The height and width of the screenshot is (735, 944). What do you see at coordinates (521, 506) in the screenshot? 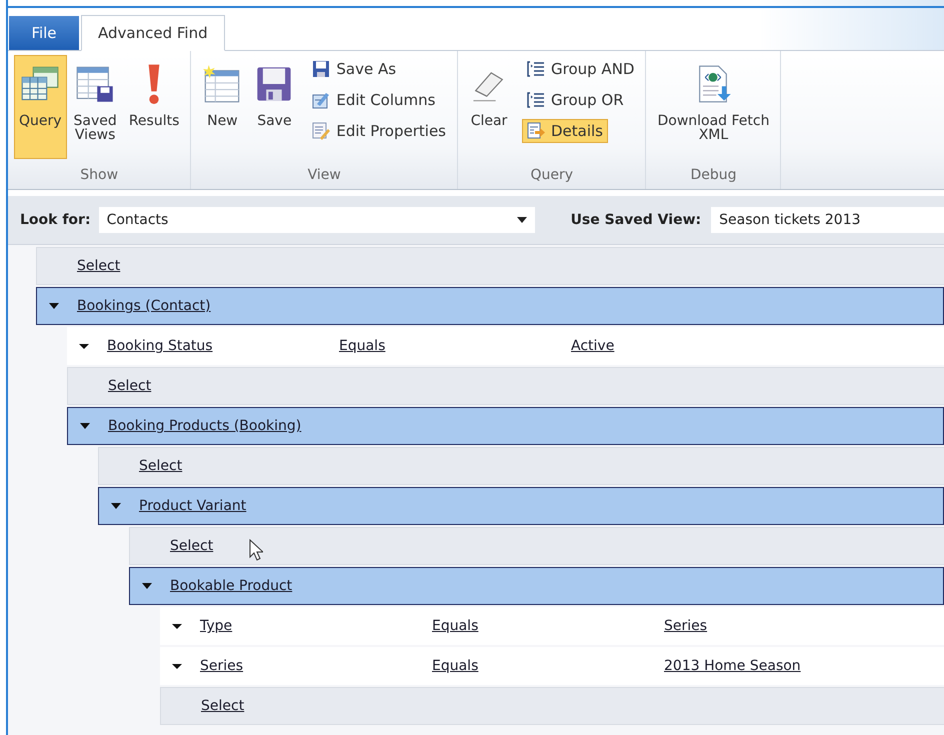
I see `entity-header: Product Variant` at bounding box center [521, 506].